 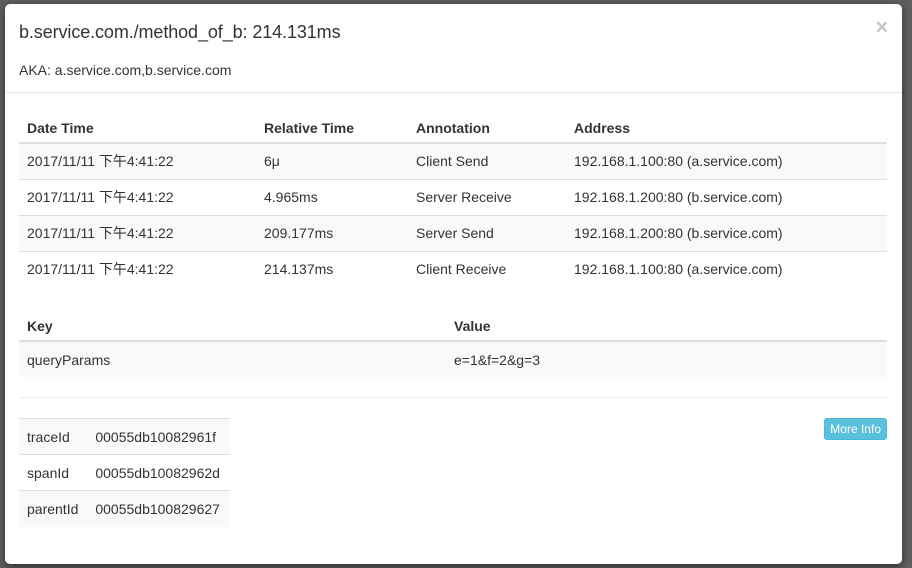 What do you see at coordinates (332, 160) in the screenshot?
I see `relative-time-cell: 6μ` at bounding box center [332, 160].